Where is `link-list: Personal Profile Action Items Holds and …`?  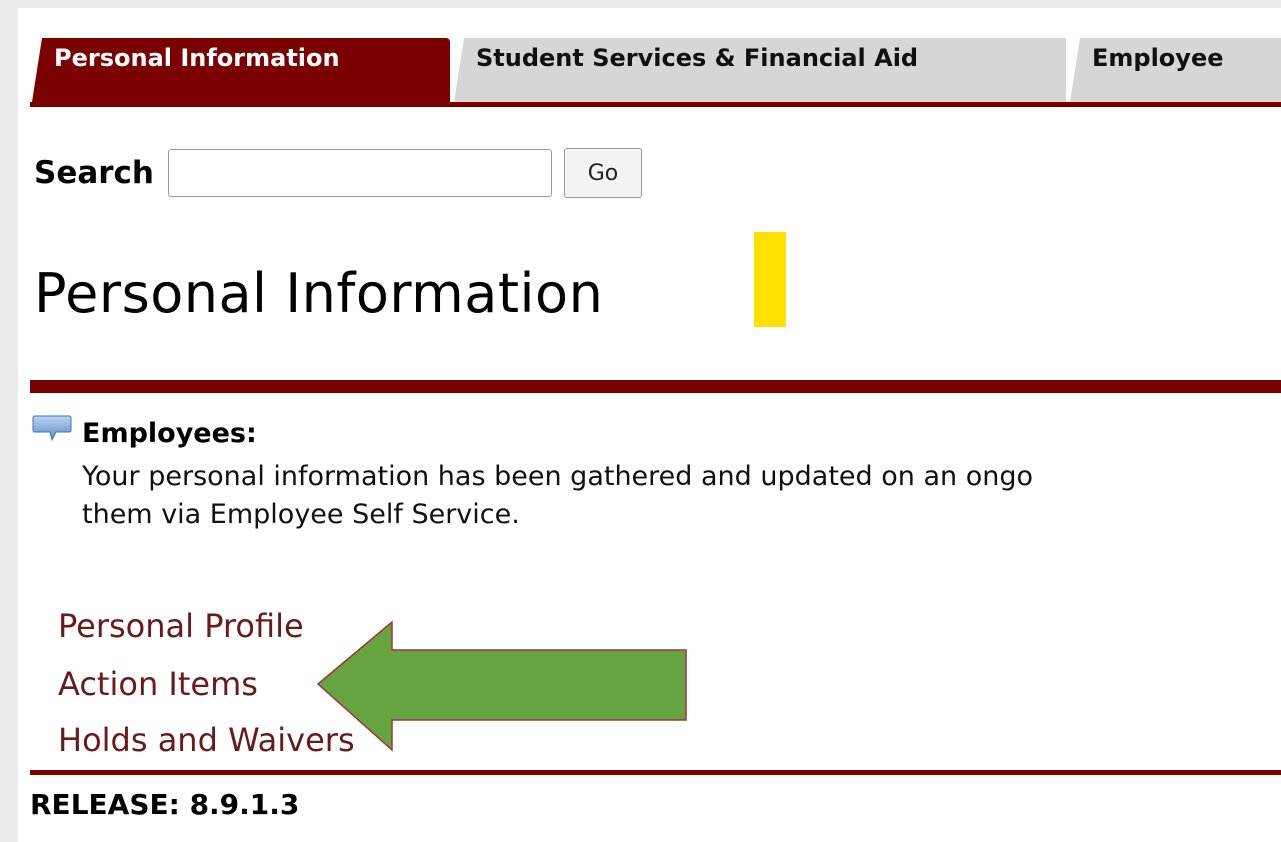 link-list: Personal Profile Action Items Holds and … is located at coordinates (206, 692).